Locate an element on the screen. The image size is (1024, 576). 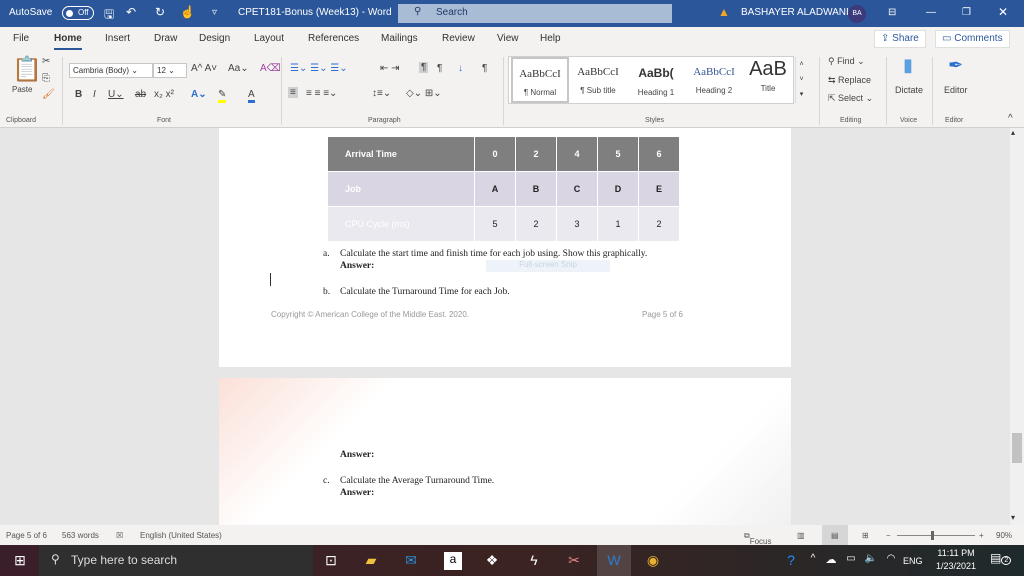
cut-icon: ✂ is located at coordinates (46, 61).